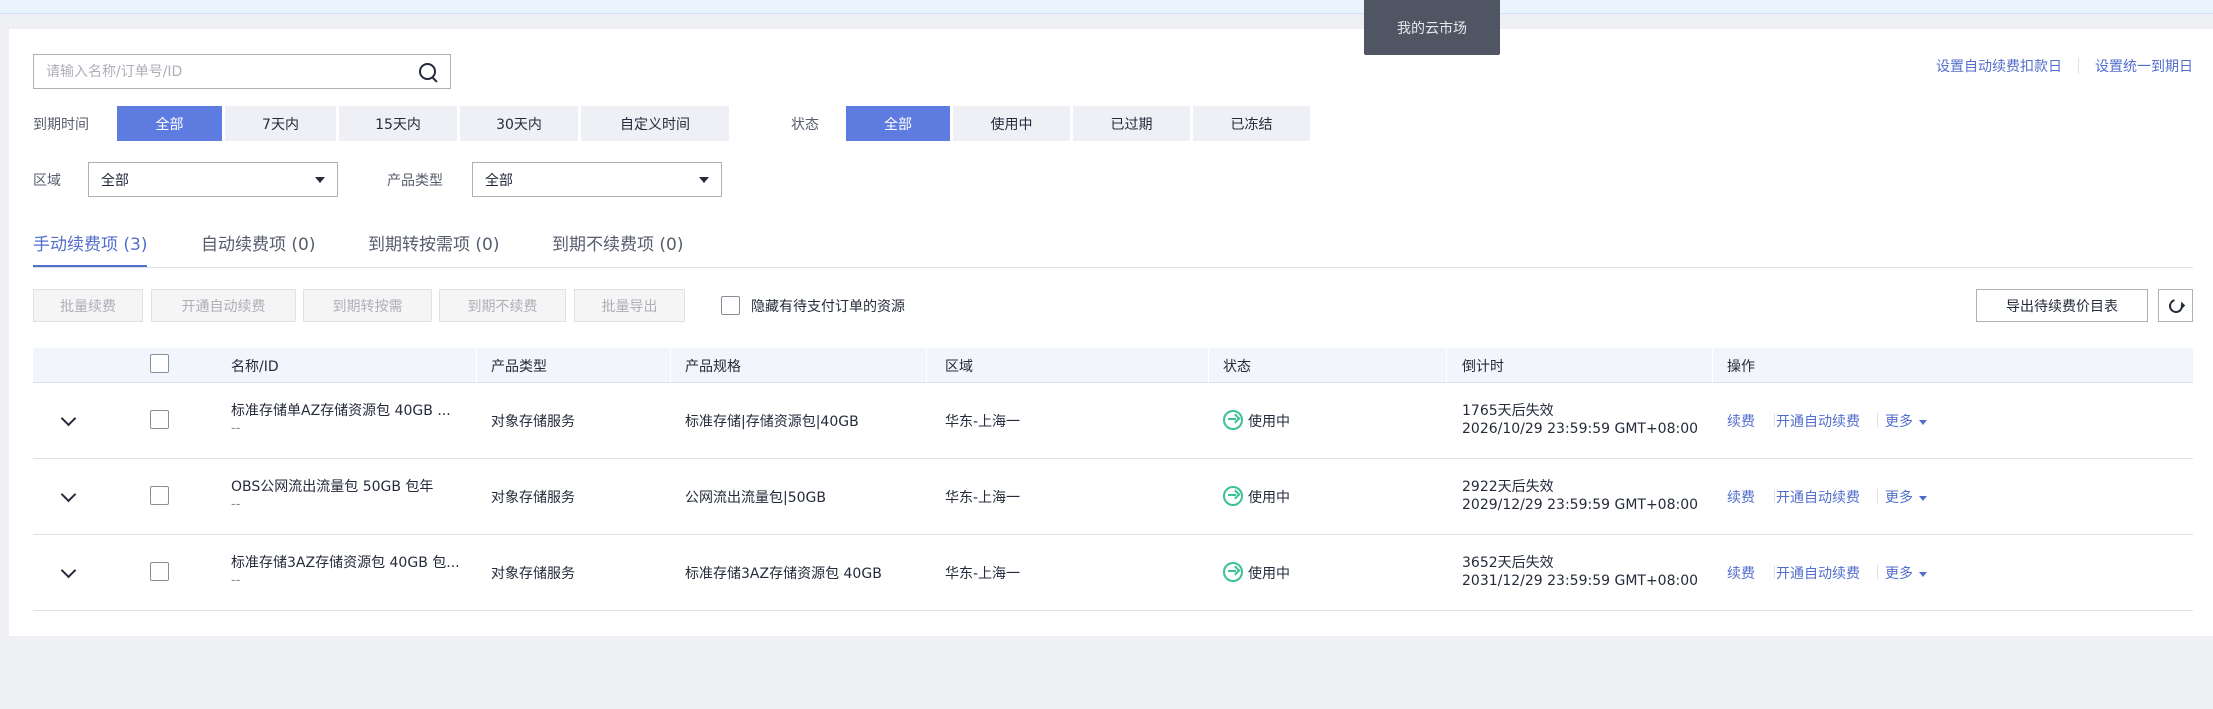 The height and width of the screenshot is (709, 2213). Describe the element at coordinates (783, 574) in the screenshot. I see `product-spec: 标准存储3AZ存储资源包 40GB` at that location.